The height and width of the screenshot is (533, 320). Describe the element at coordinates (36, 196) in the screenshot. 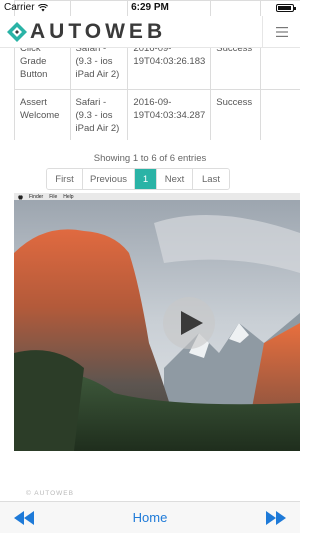

I see `mac-menu-item: Finder` at that location.